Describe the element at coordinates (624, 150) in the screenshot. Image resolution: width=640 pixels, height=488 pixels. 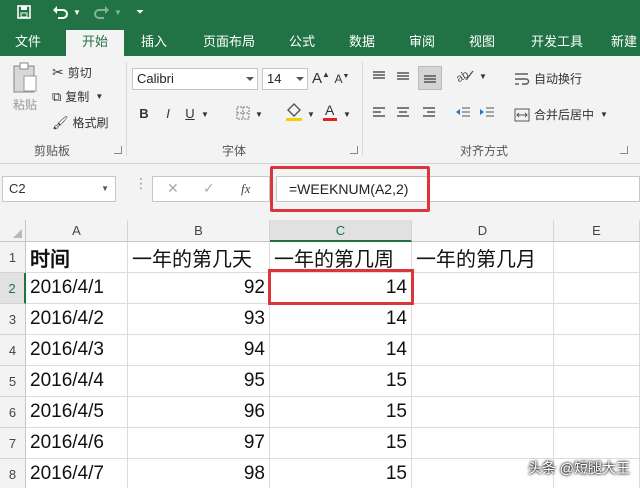
I see `alignment-launcher-icon` at that location.